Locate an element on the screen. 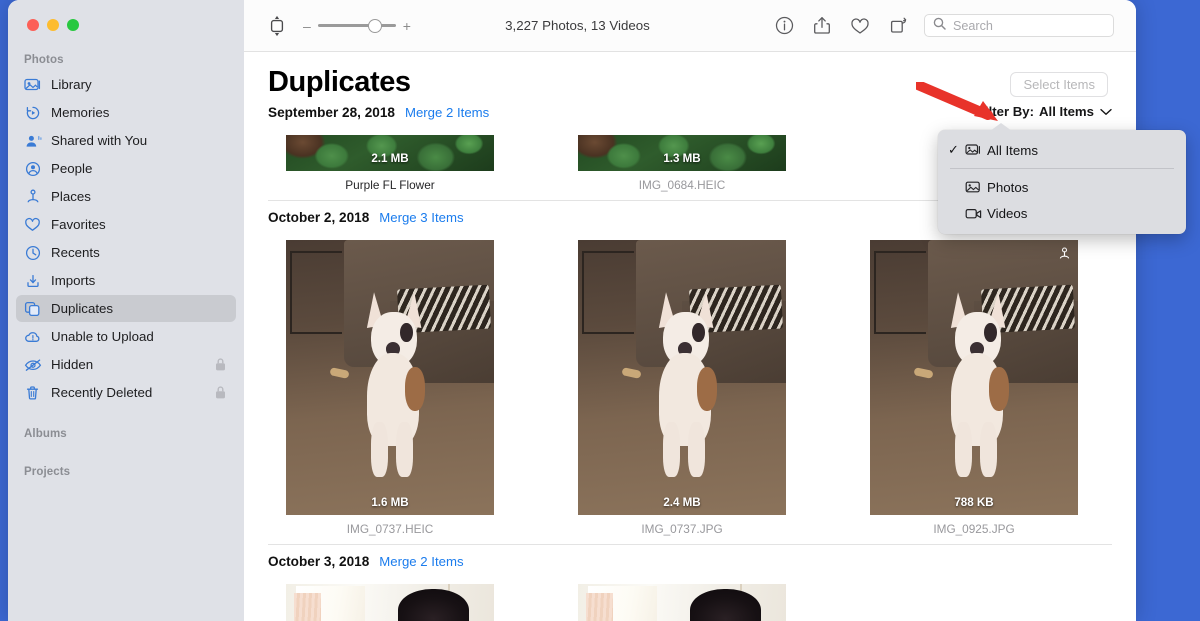 The height and width of the screenshot is (621, 1200). photo-grid is located at coordinates (690, 602).